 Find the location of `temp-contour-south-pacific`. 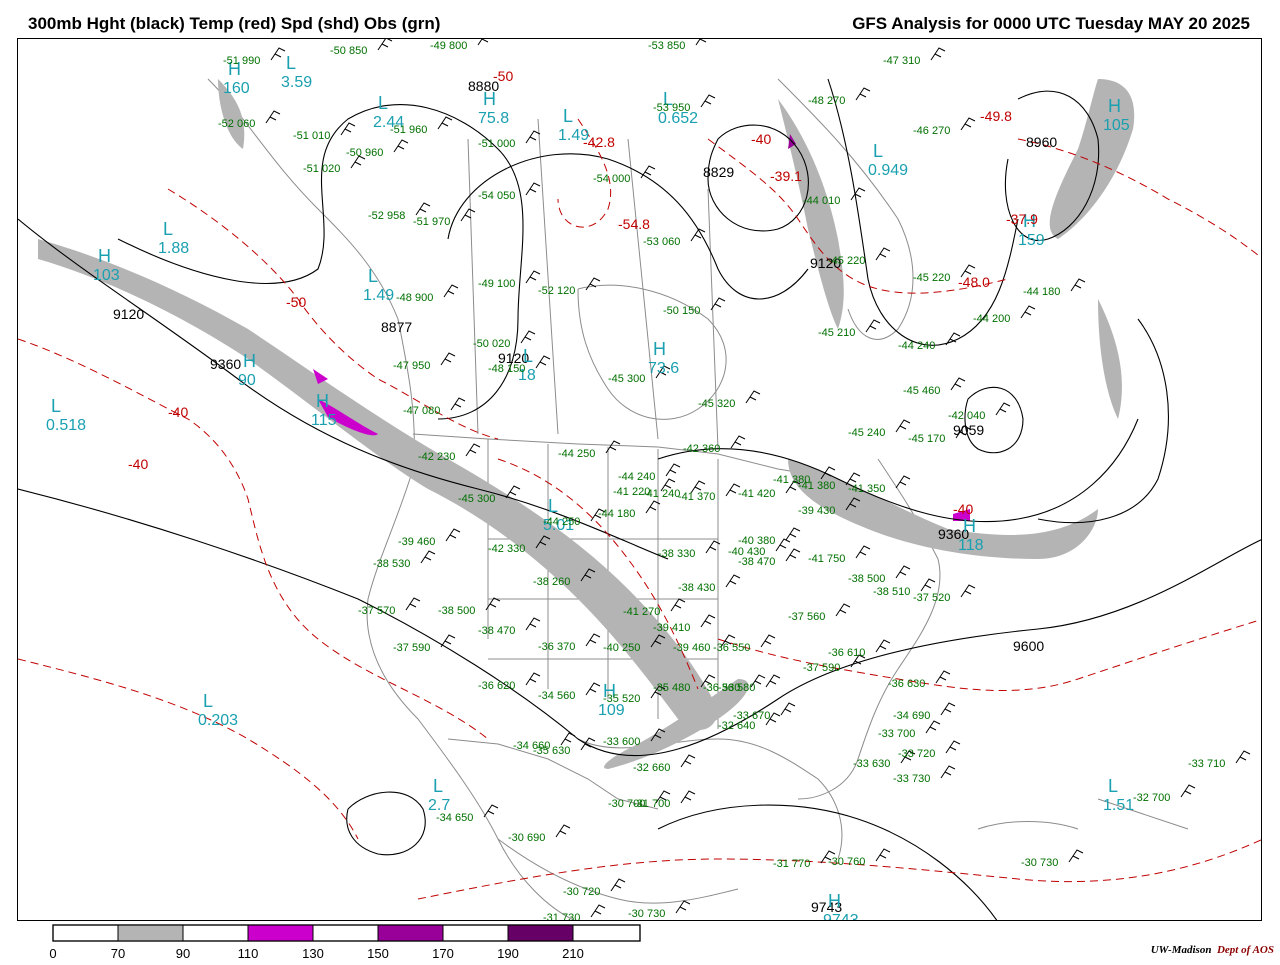

temp-contour-south-pacific is located at coordinates (188, 749).